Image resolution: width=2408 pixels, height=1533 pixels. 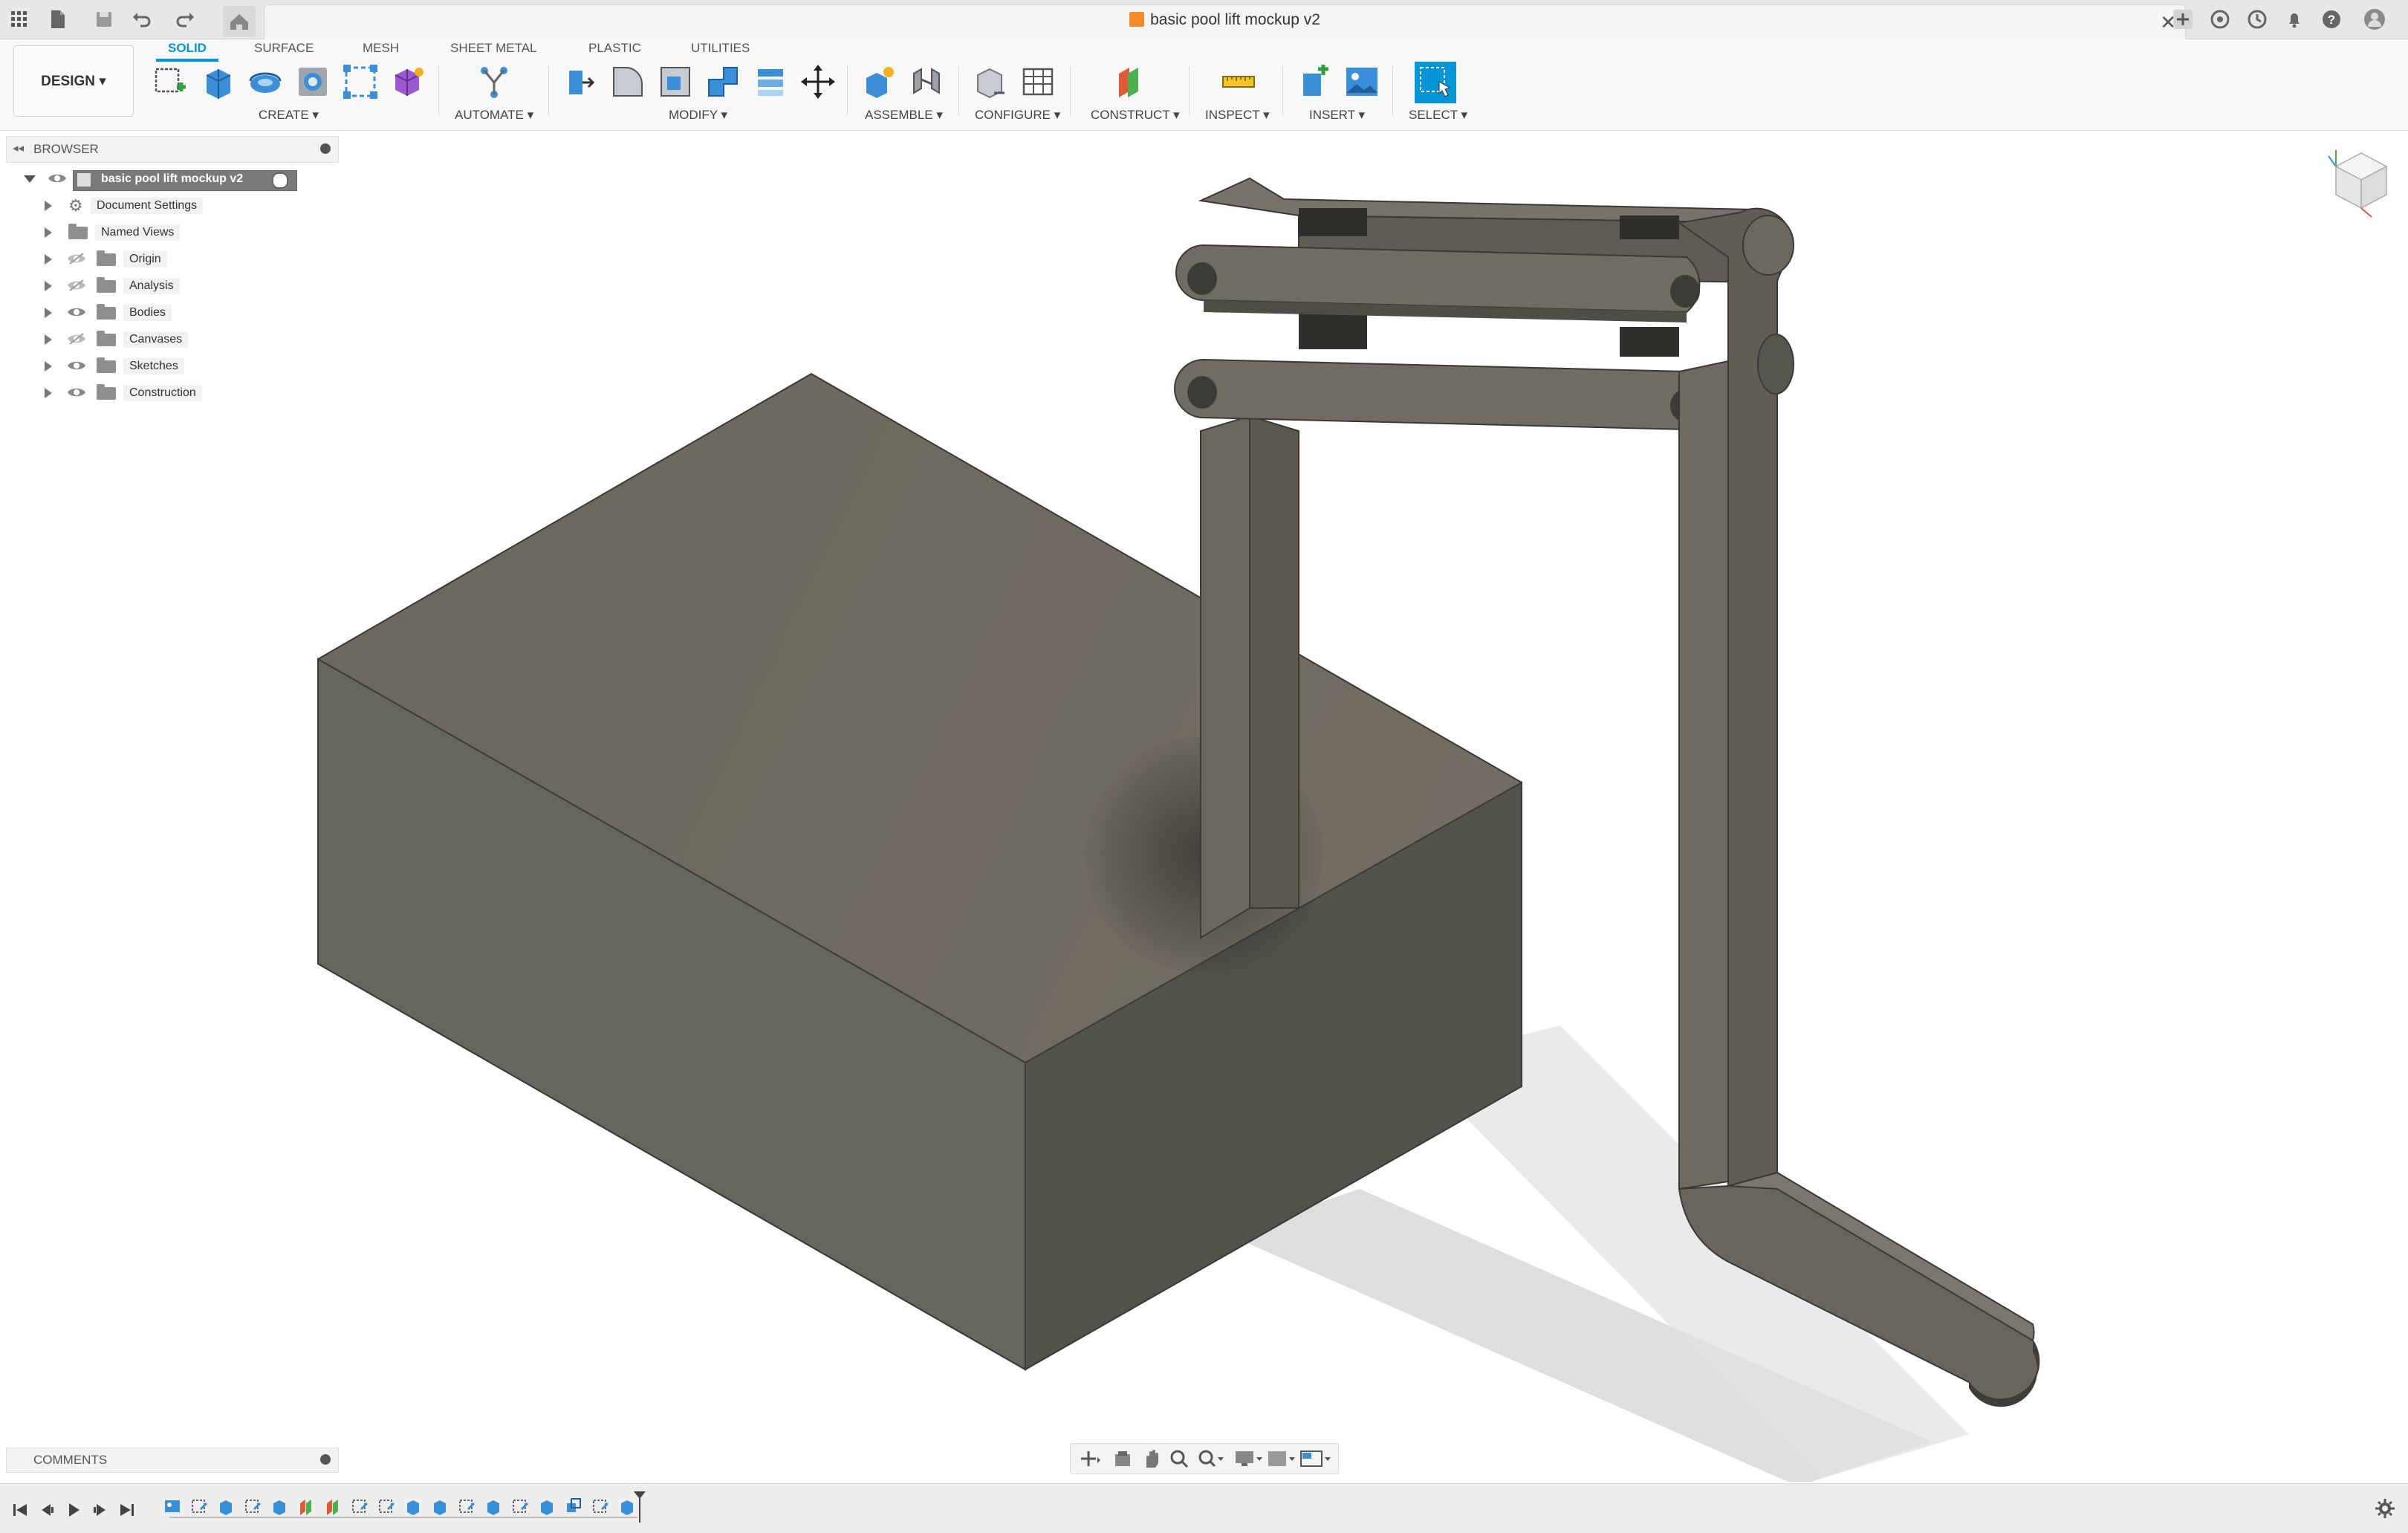 I want to click on automate-button, so click(x=494, y=82).